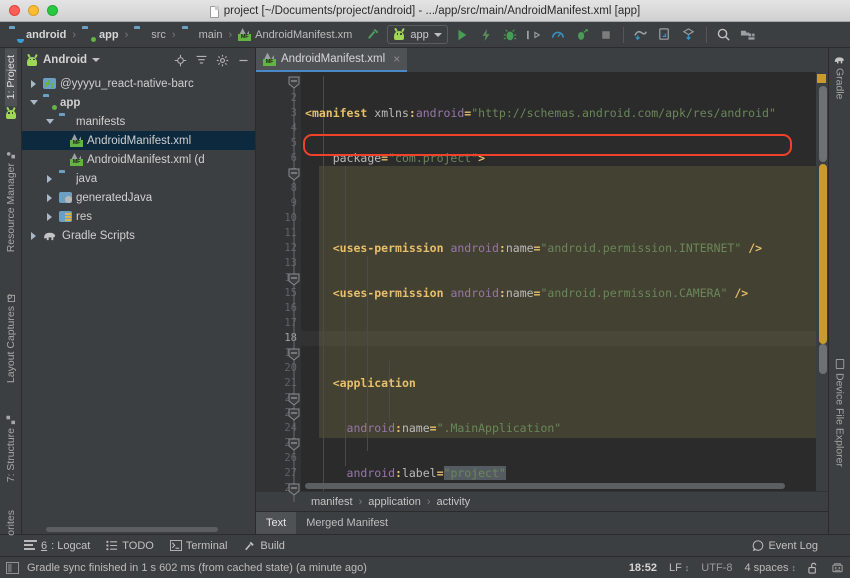 The image size is (850, 578). What do you see at coordinates (202, 34) in the screenshot?
I see `breadcrumb-item-main: main` at bounding box center [202, 34].